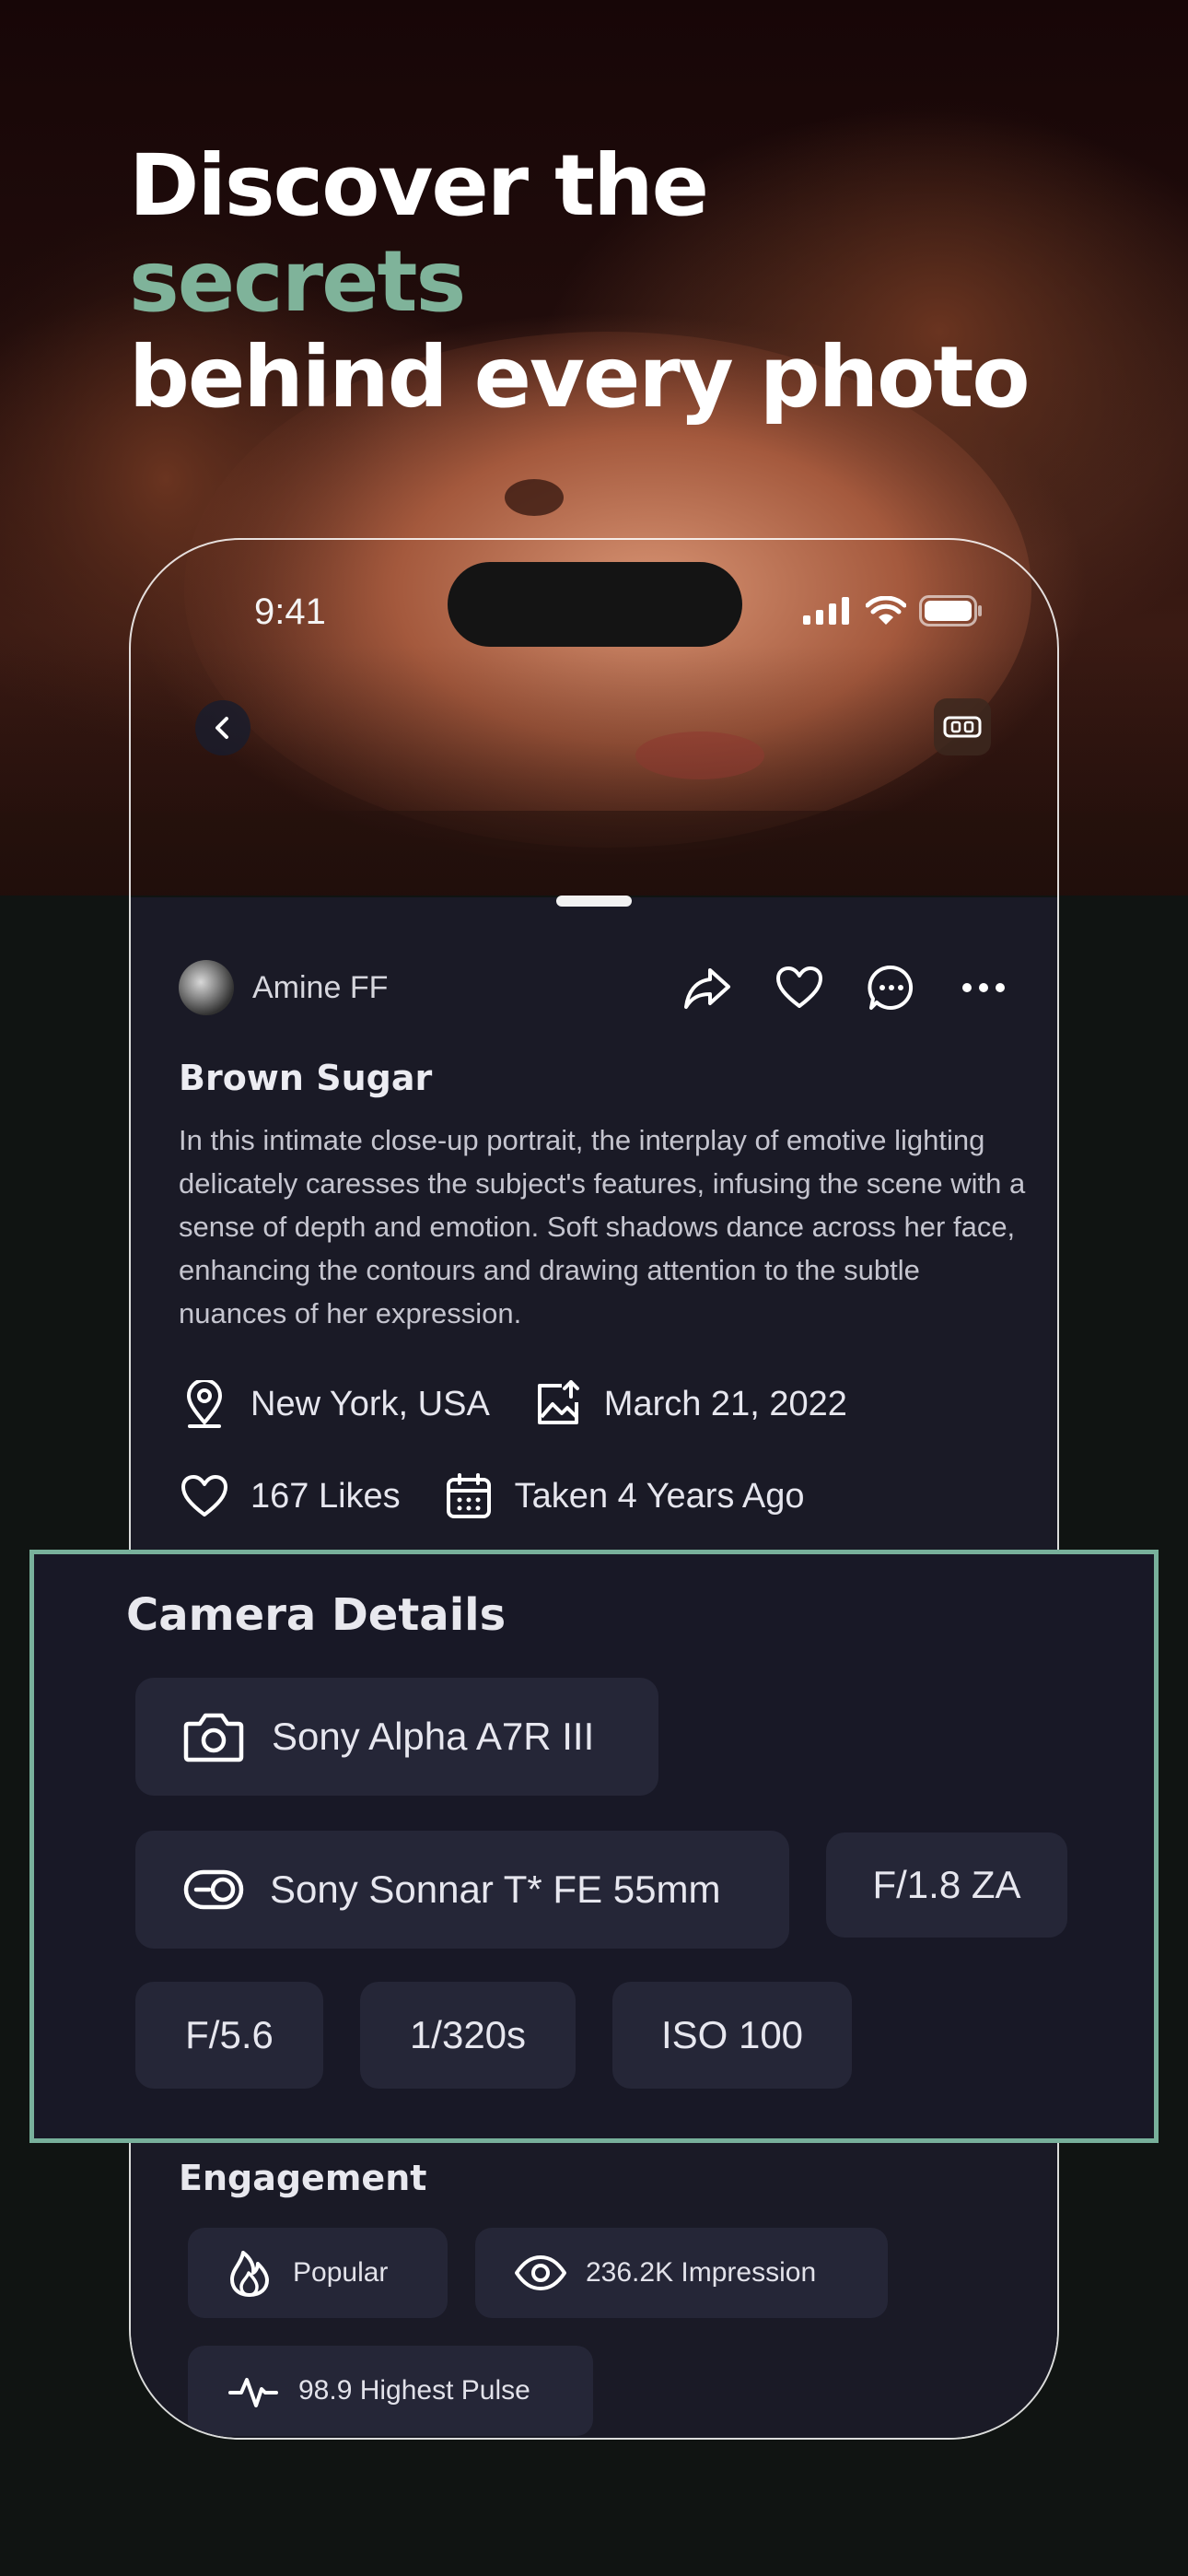 The image size is (1188, 2576). I want to click on share-button, so click(707, 987).